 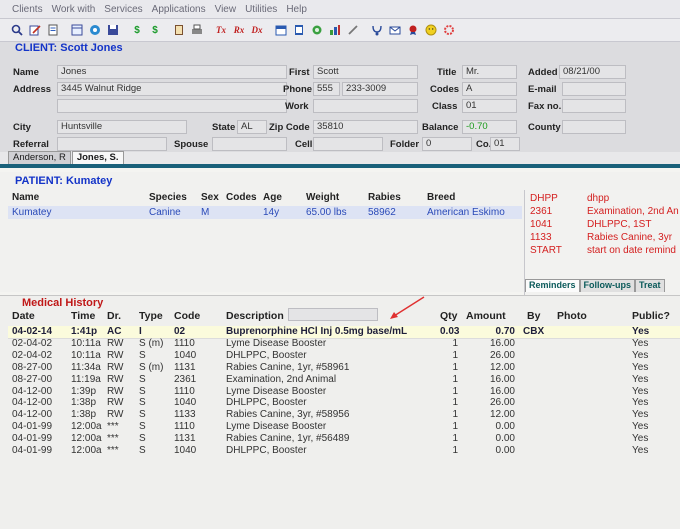 What do you see at coordinates (365, 72) in the screenshot?
I see `first-name-field: Scott` at bounding box center [365, 72].